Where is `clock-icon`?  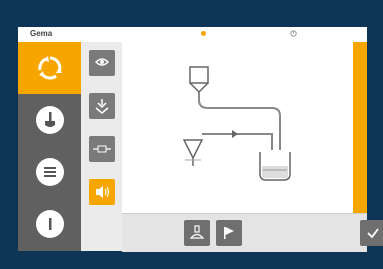 clock-icon is located at coordinates (293, 33).